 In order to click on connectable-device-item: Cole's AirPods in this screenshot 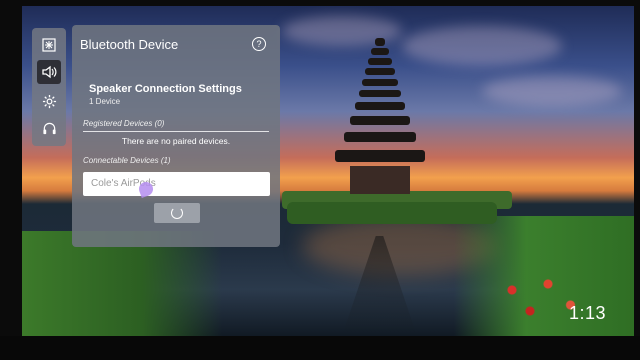, I will do `click(176, 185)`.